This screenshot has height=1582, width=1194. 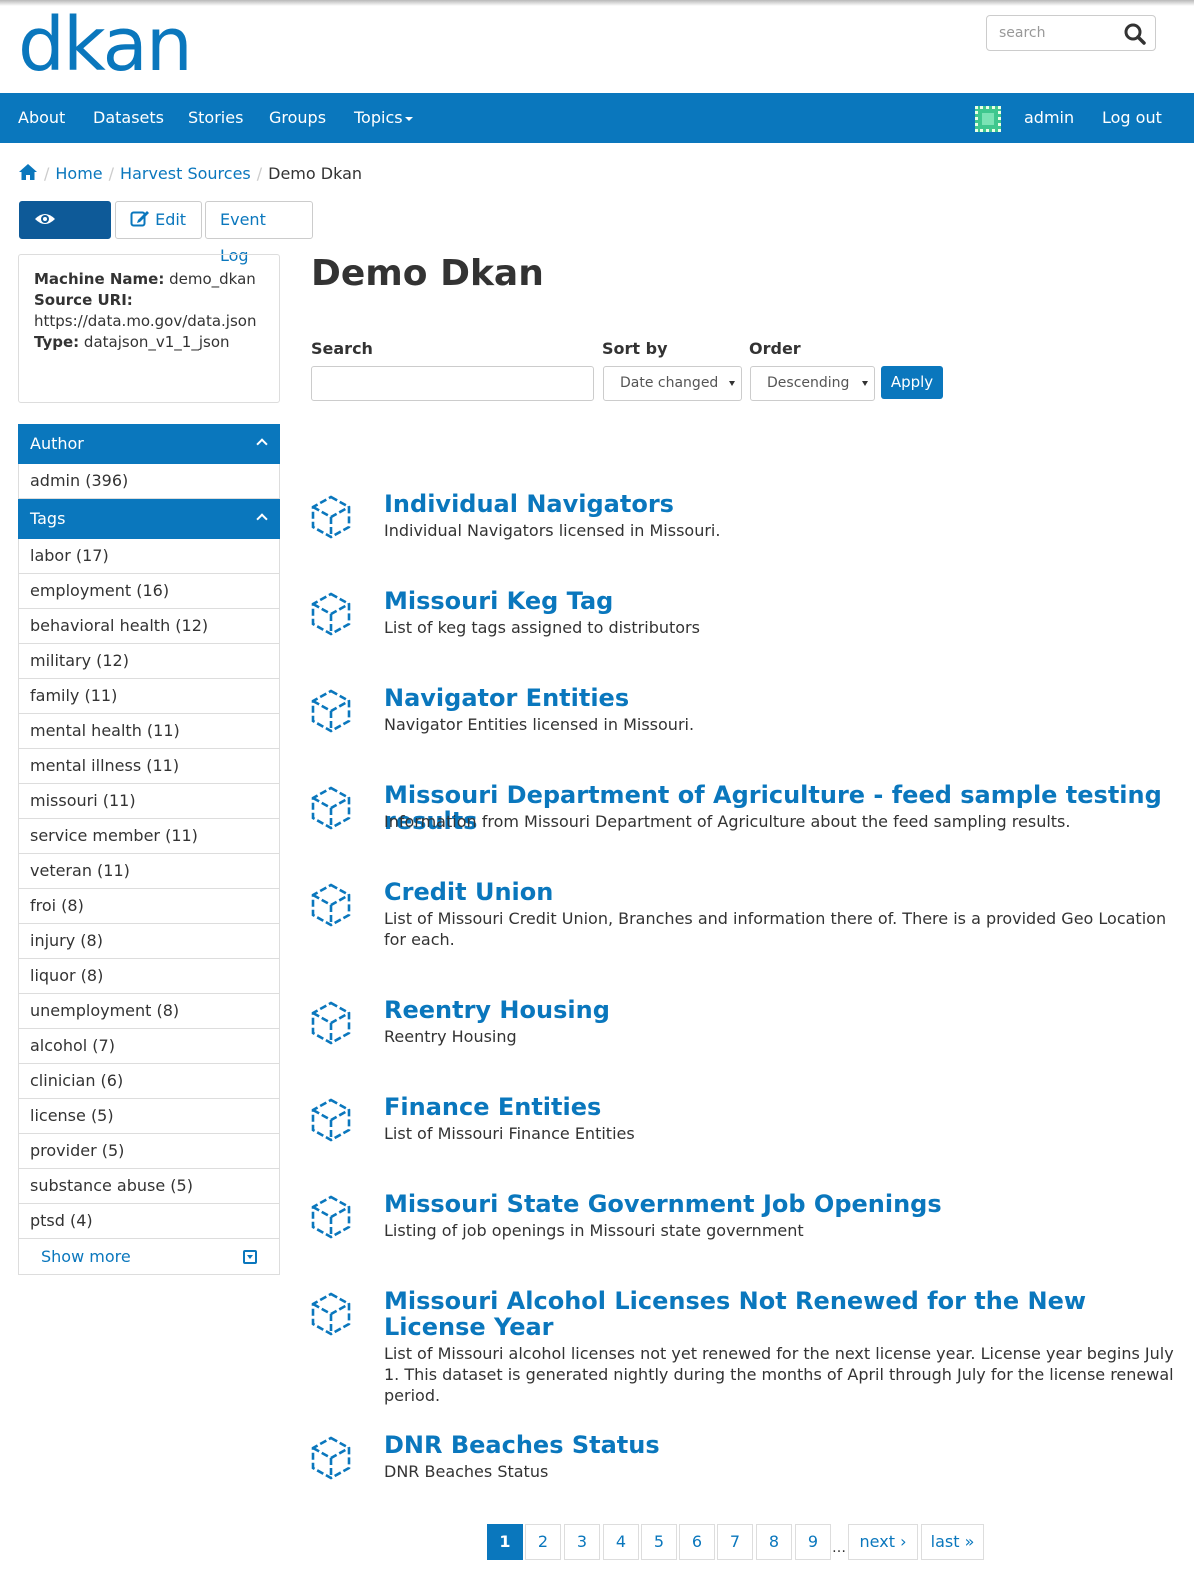 I want to click on result-title: Credit Union, so click(x=779, y=892).